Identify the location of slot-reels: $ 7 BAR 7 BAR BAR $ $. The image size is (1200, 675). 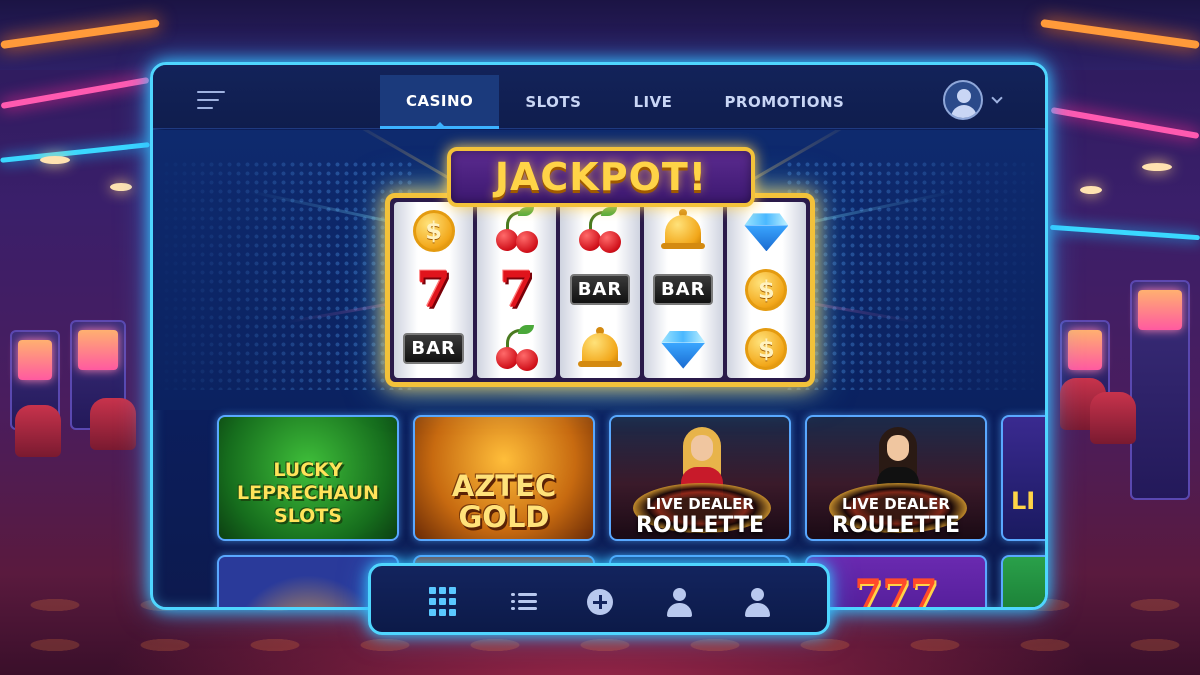
(600, 290).